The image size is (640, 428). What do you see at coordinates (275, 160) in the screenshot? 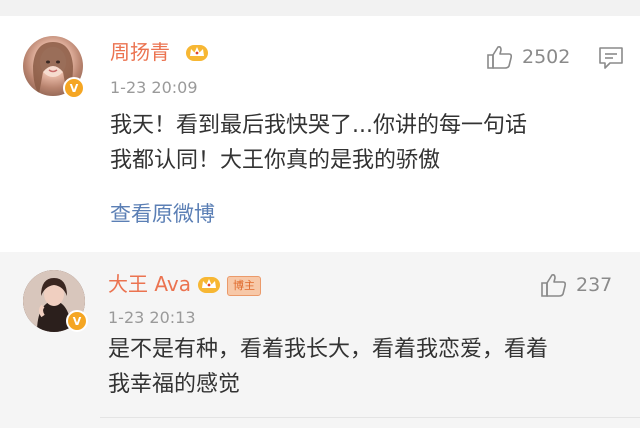
I see `comment-text-line: 我都认同！大王你真的是我的骄傲` at bounding box center [275, 160].